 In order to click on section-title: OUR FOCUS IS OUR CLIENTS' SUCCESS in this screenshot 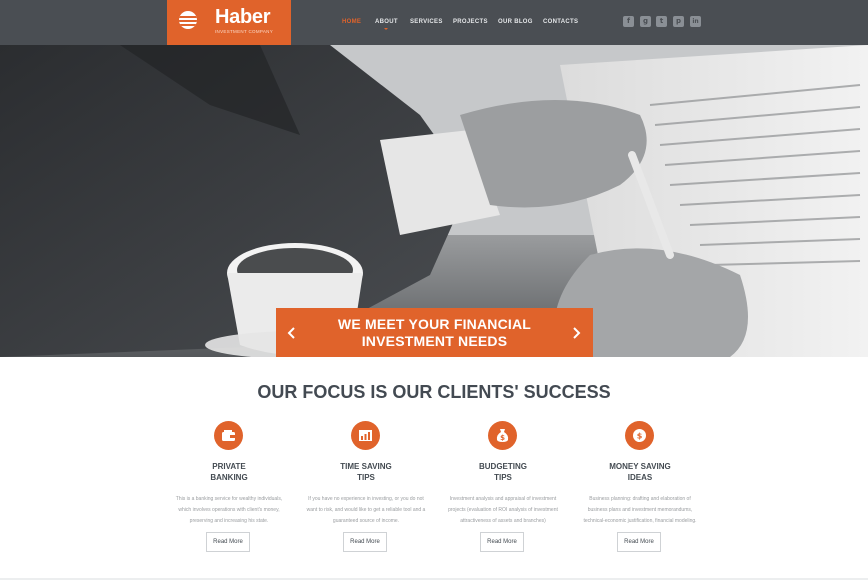, I will do `click(434, 392)`.